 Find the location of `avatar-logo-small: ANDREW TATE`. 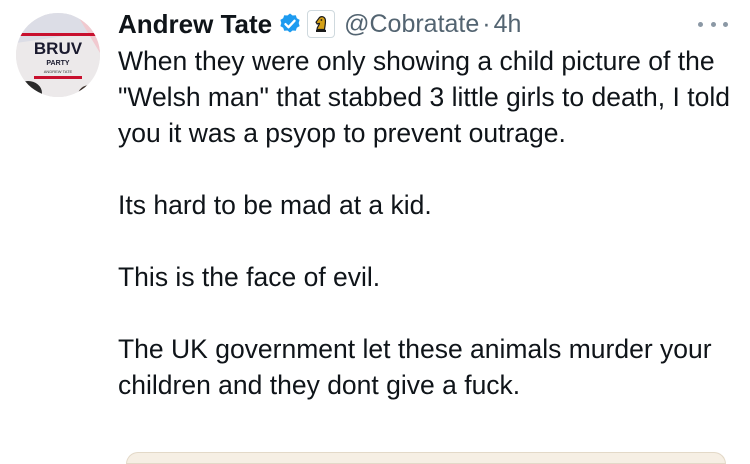

avatar-logo-small: ANDREW TATE is located at coordinates (58, 71).